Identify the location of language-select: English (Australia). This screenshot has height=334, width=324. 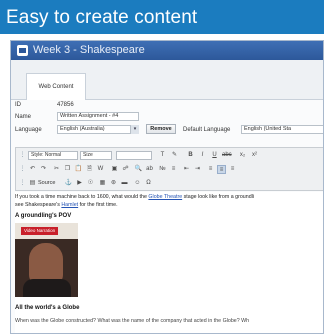
(98, 129).